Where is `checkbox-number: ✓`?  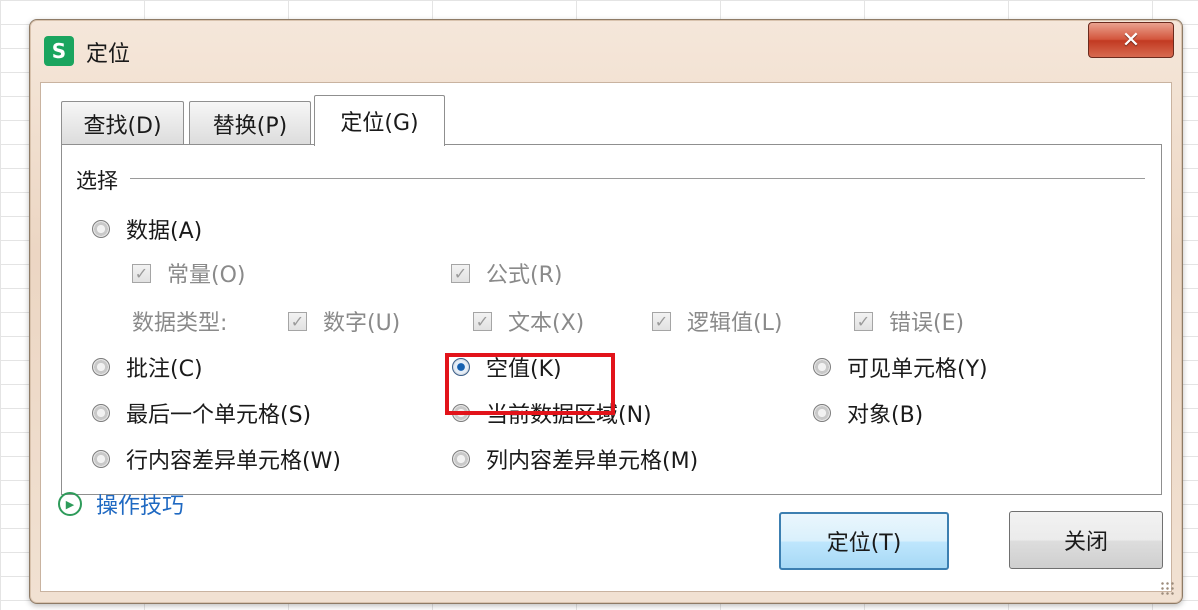
checkbox-number: ✓ is located at coordinates (297, 321).